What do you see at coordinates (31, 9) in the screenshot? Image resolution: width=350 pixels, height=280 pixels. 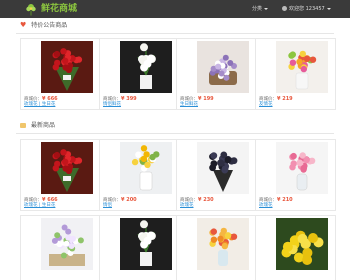 I see `logo-flower-icon` at bounding box center [31, 9].